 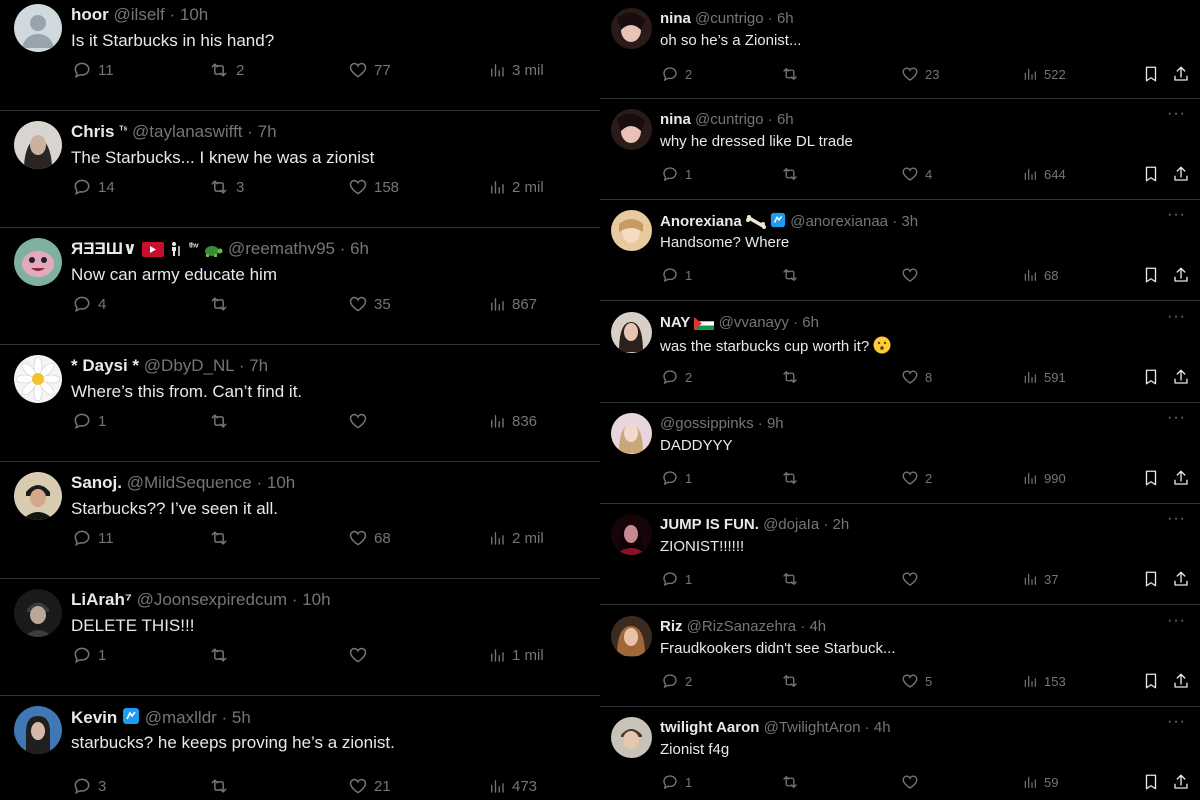 What do you see at coordinates (369, 538) in the screenshot?
I see `like-button: 68` at bounding box center [369, 538].